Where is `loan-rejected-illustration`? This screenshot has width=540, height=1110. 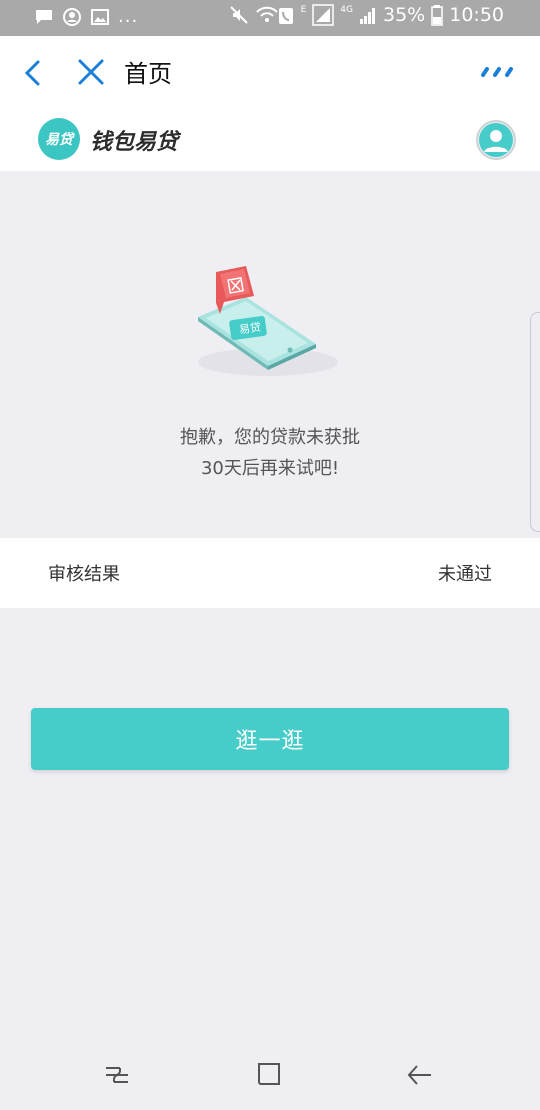 loan-rejected-illustration is located at coordinates (268, 321).